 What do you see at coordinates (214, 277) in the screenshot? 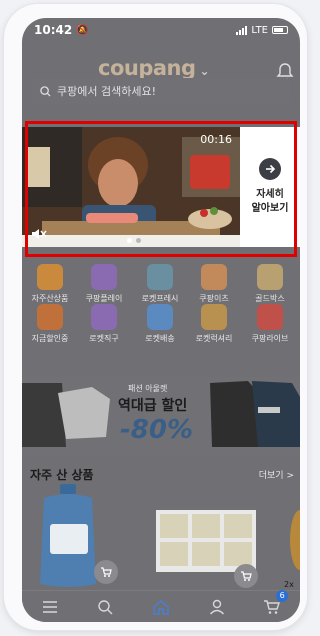
I see `eats-icon` at bounding box center [214, 277].